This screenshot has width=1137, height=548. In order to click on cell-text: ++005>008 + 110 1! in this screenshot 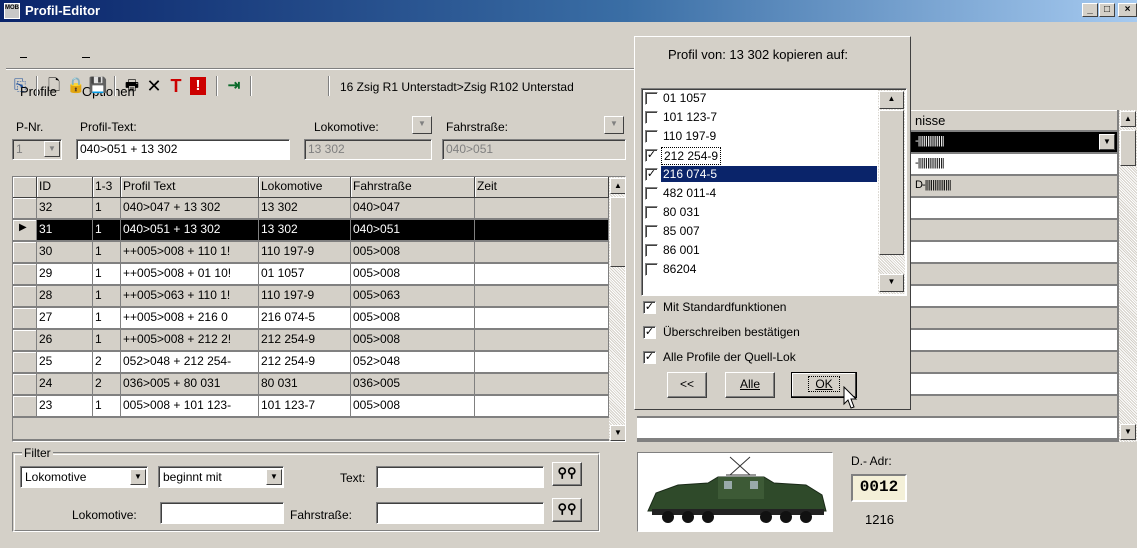, I will do `click(190, 252)`.